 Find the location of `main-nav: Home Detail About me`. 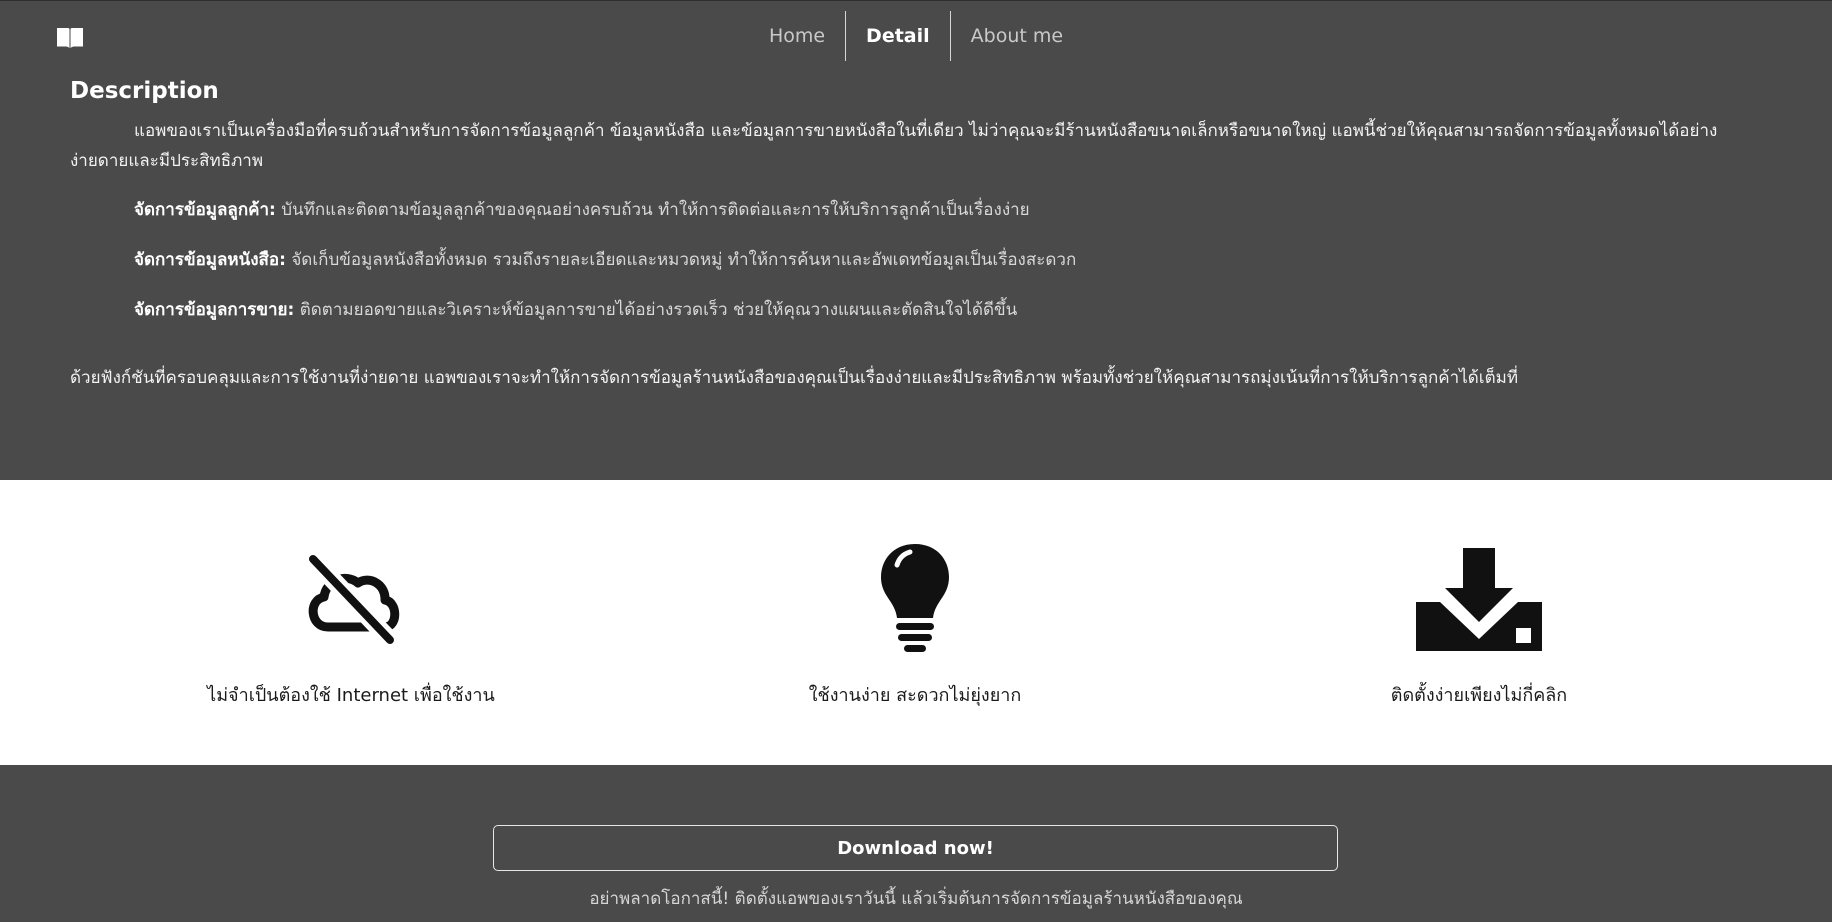

main-nav: Home Detail About me is located at coordinates (916, 36).